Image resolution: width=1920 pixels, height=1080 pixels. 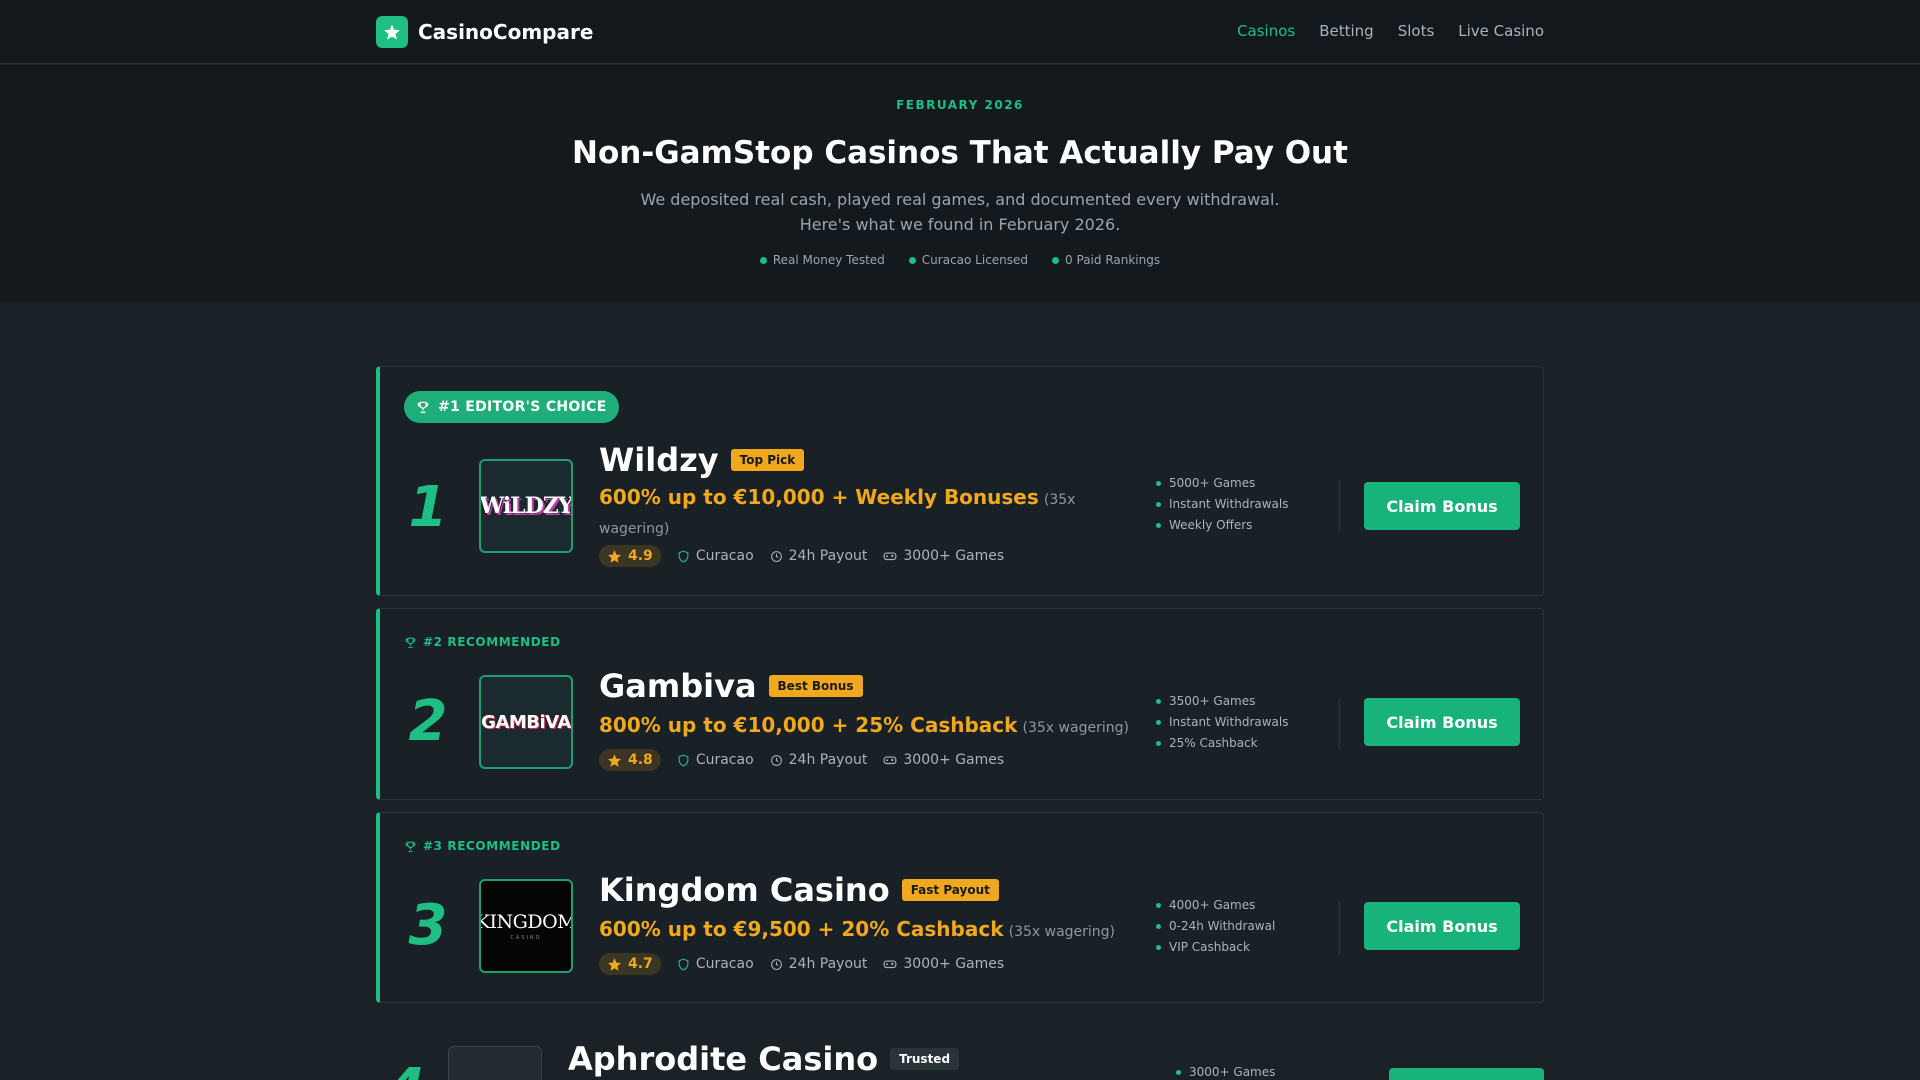 What do you see at coordinates (640, 760) in the screenshot?
I see `rating-value: 4.8` at bounding box center [640, 760].